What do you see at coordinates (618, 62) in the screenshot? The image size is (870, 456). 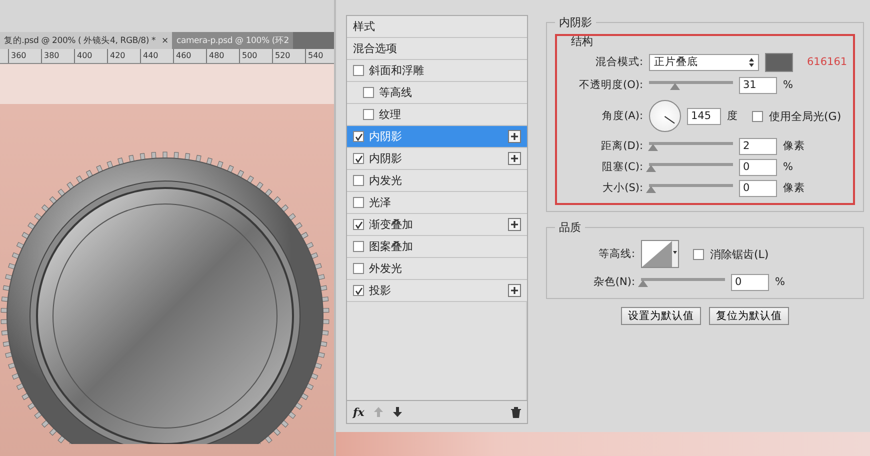 I see `field-label: 混合模式:` at bounding box center [618, 62].